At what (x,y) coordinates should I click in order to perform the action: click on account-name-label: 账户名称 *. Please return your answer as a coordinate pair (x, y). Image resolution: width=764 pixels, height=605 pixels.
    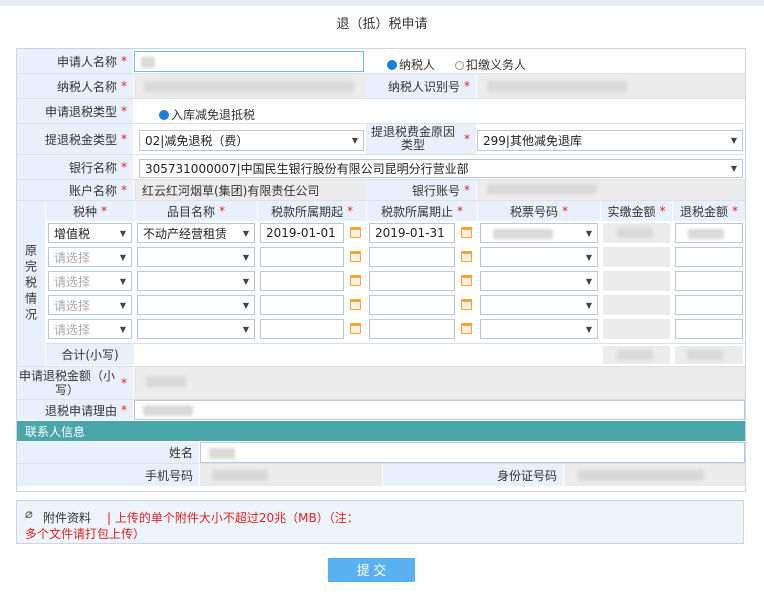
    Looking at the image, I should click on (75, 190).